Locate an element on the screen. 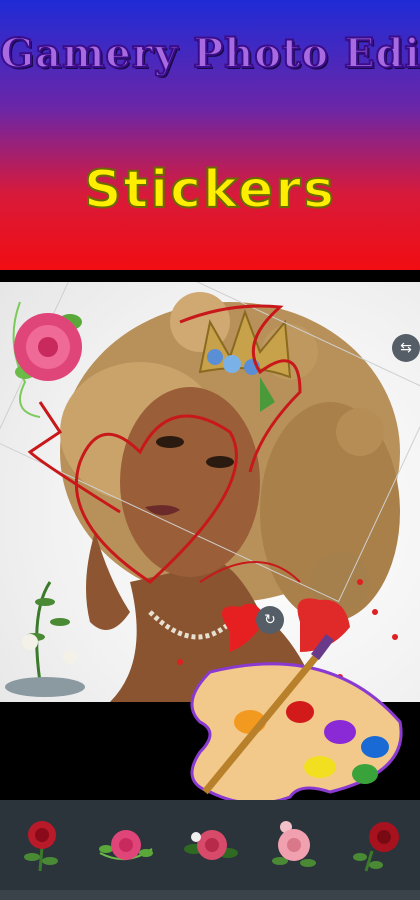 This screenshot has width=420, height=900. rose-red-icon is located at coordinates (41, 846).